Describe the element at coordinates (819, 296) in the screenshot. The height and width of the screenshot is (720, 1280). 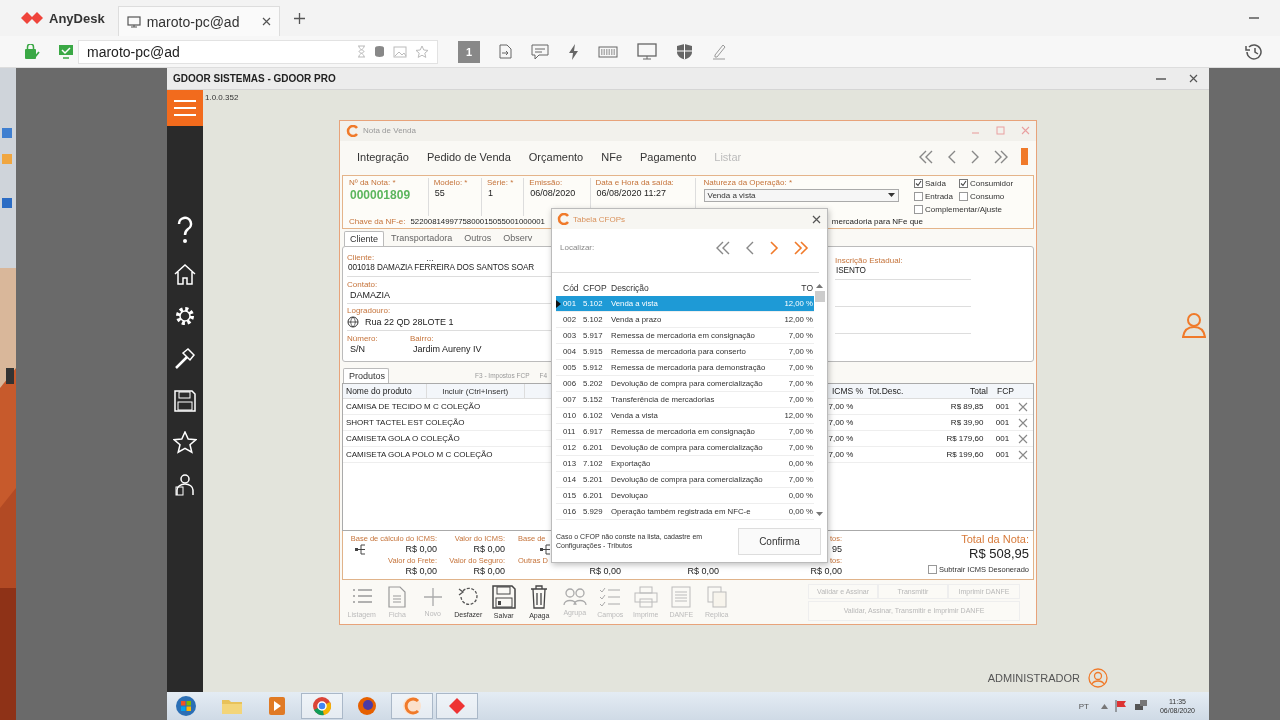
I see `scroll-thumb` at that location.